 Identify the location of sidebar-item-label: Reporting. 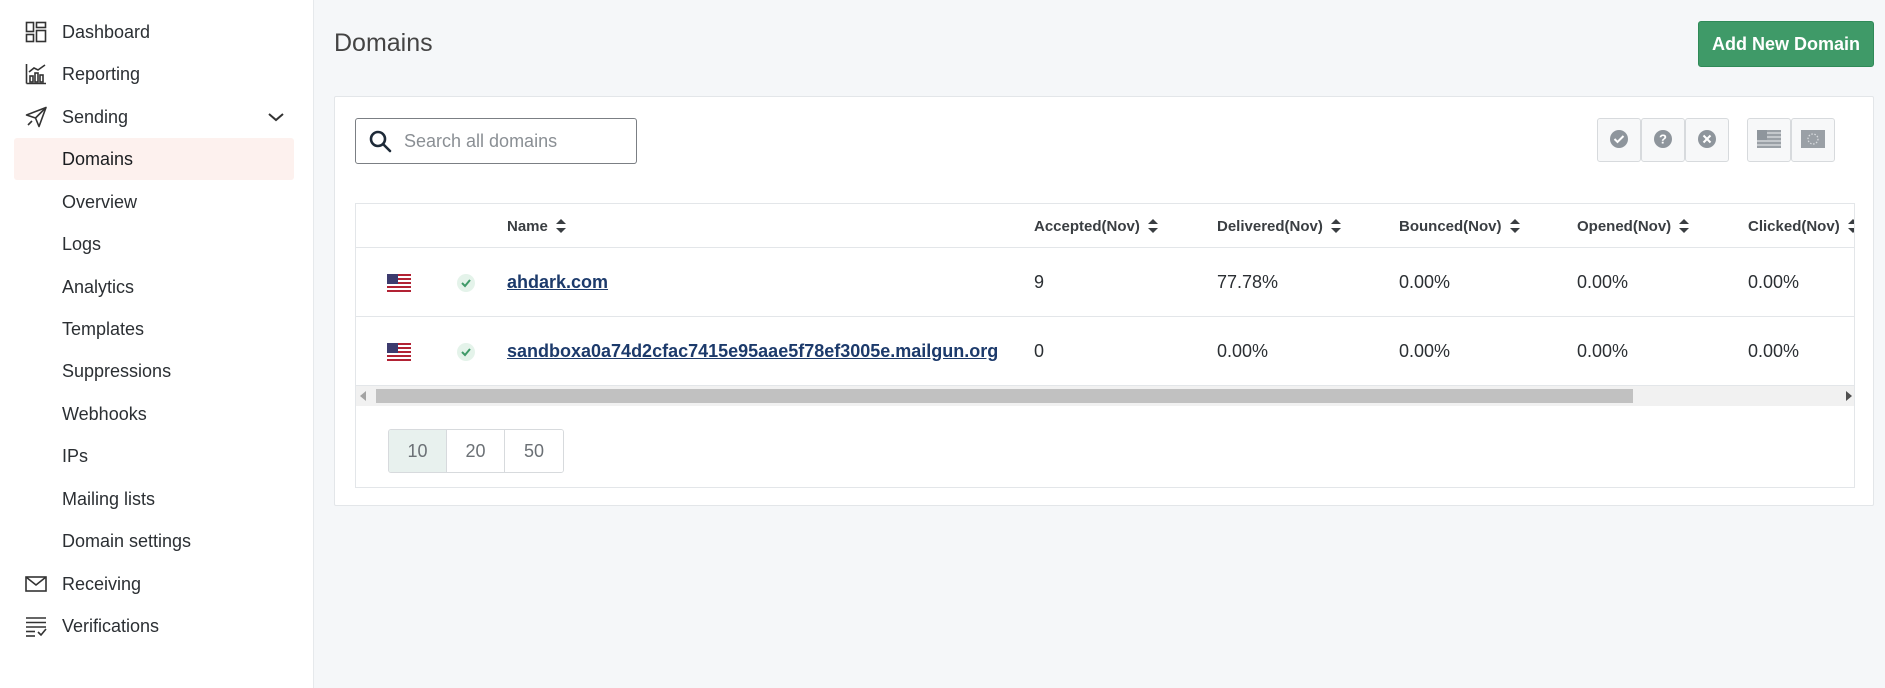
(101, 73).